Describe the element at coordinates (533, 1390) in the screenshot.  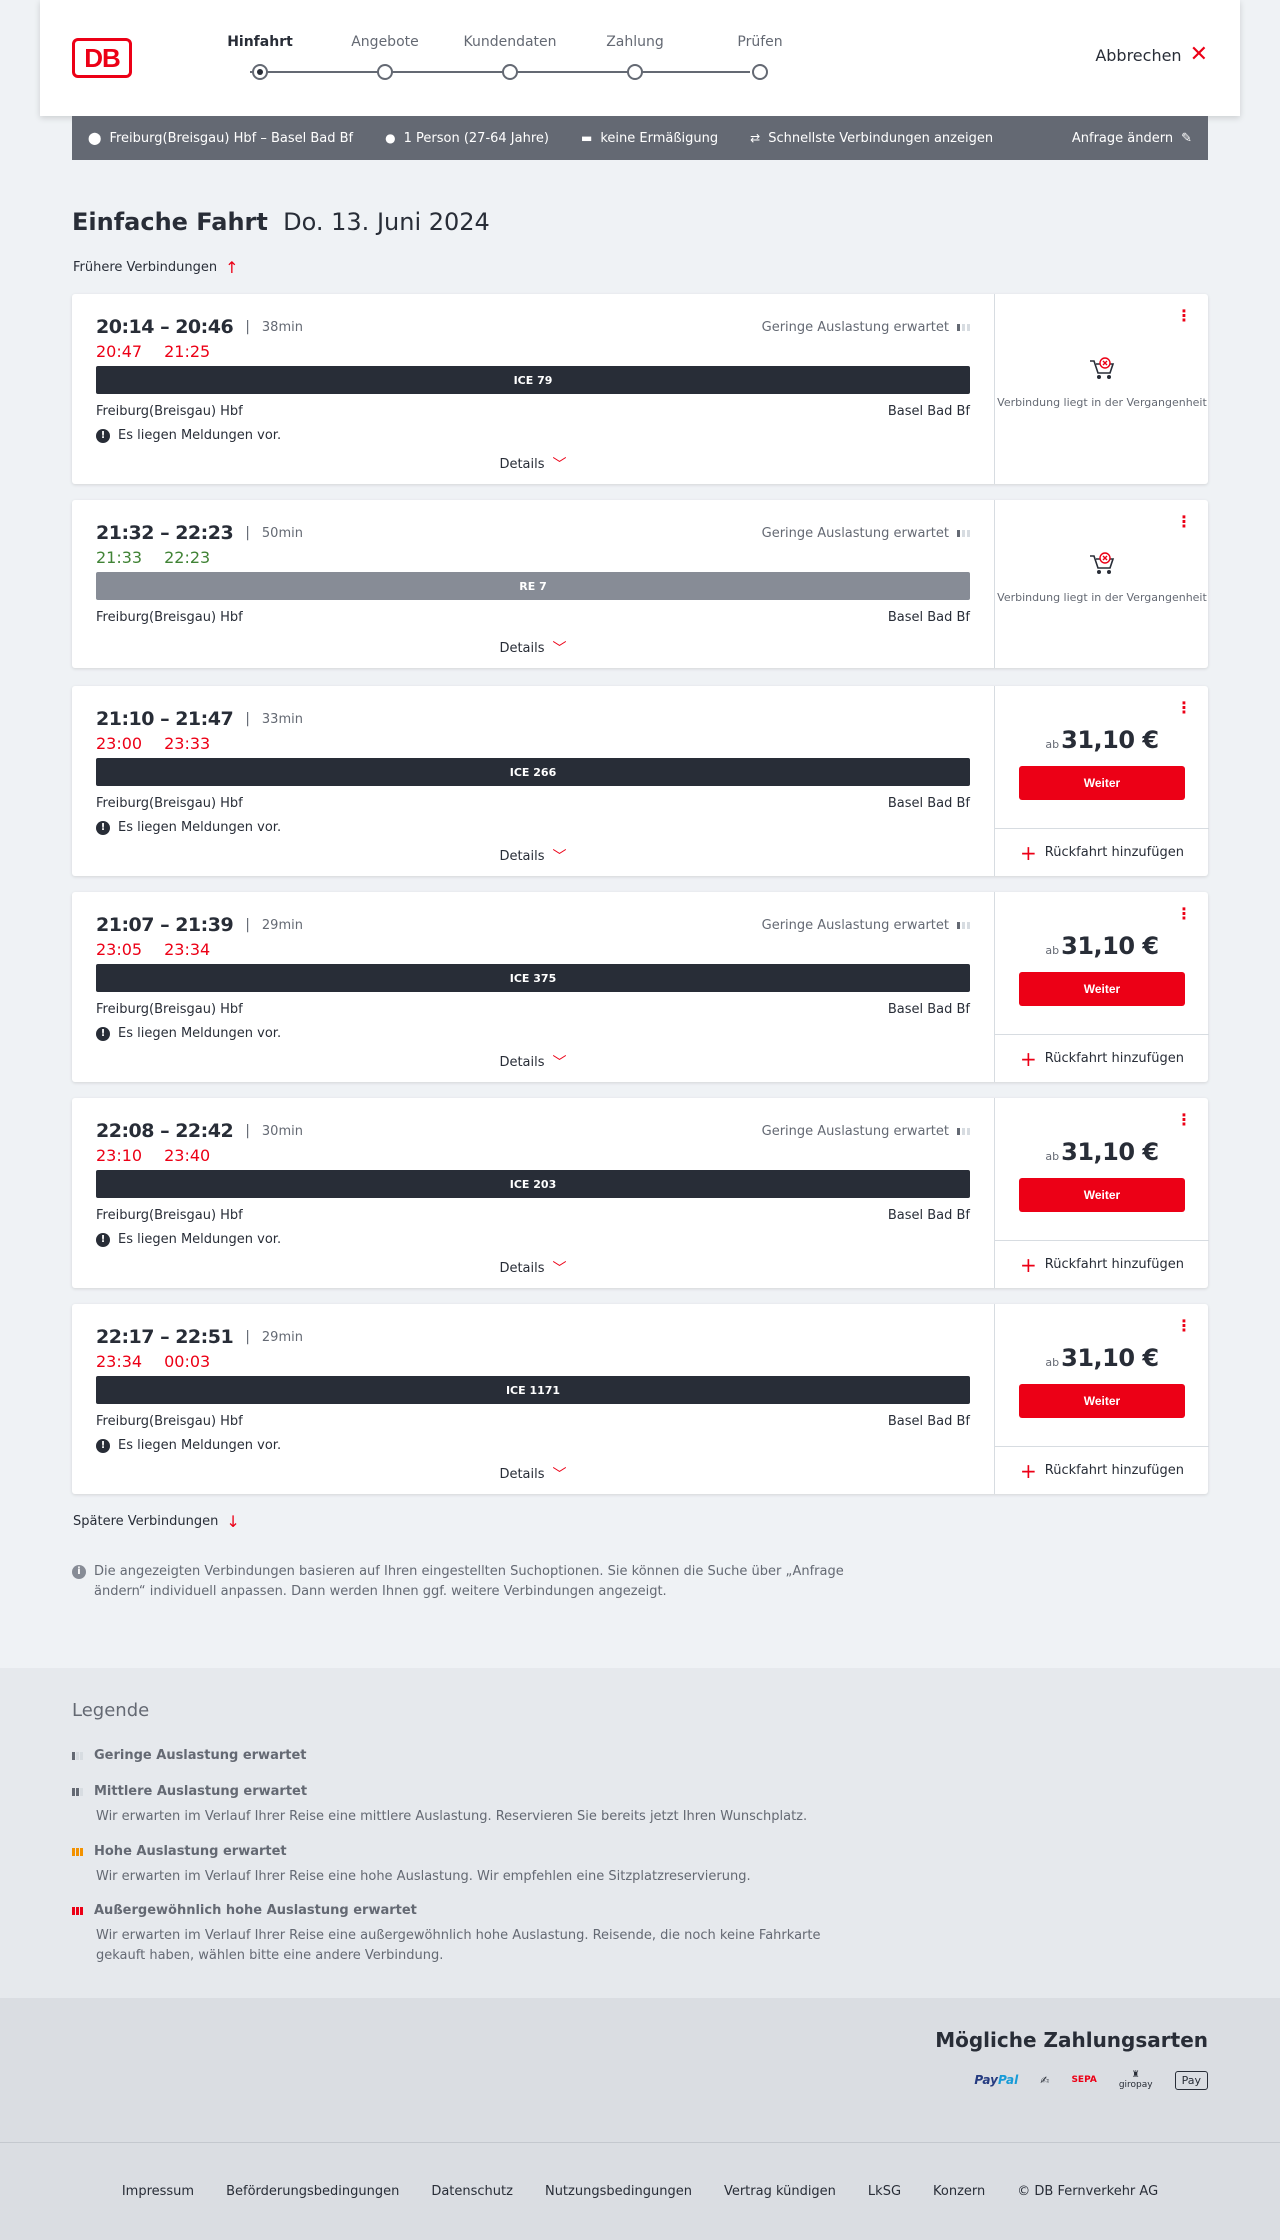
I see `train-segment: ICE 1171` at that location.